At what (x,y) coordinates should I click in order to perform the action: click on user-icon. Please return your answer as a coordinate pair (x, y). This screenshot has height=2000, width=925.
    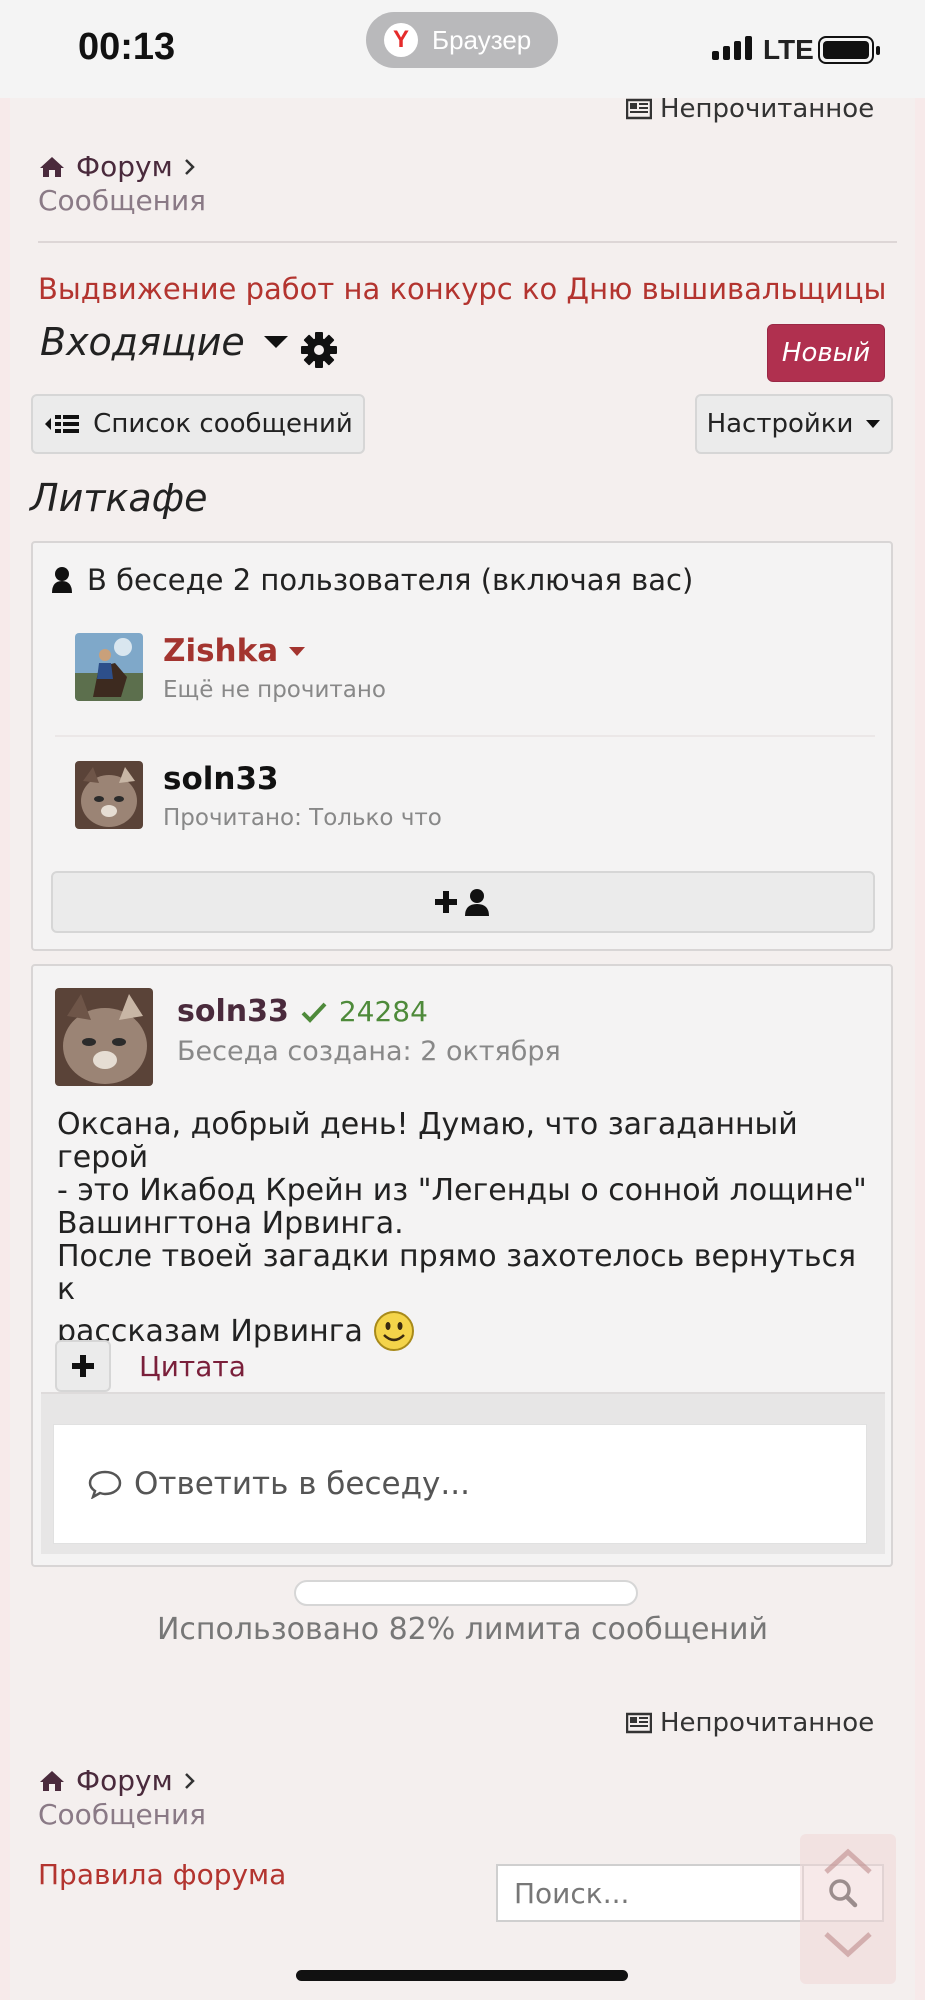
    Looking at the image, I should click on (62, 580).